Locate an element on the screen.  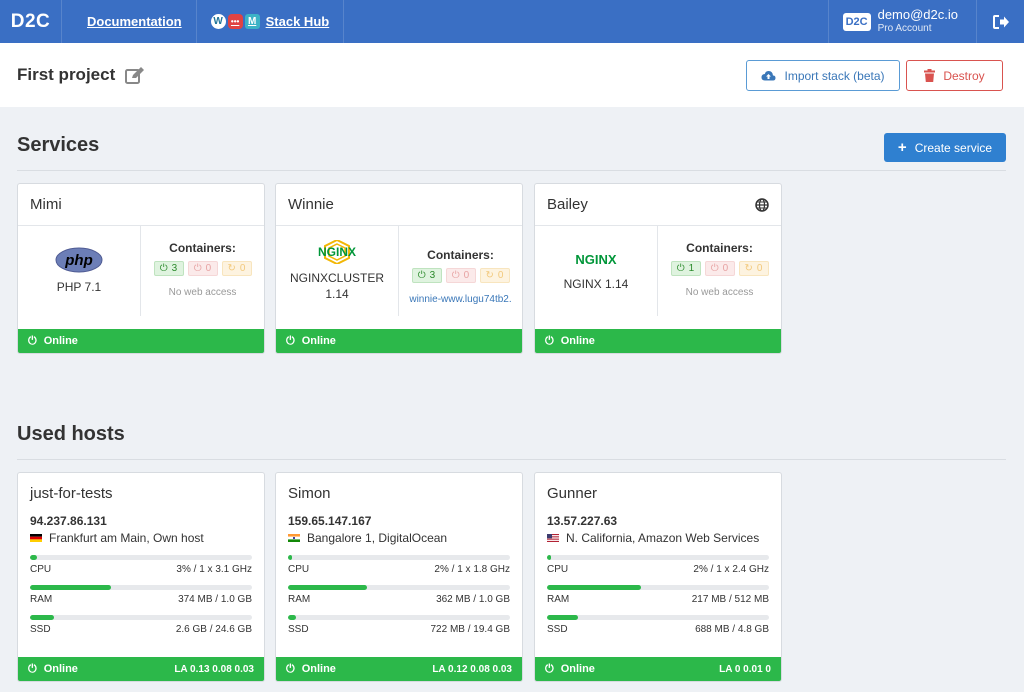
hosts-divider is located at coordinates (511, 459).